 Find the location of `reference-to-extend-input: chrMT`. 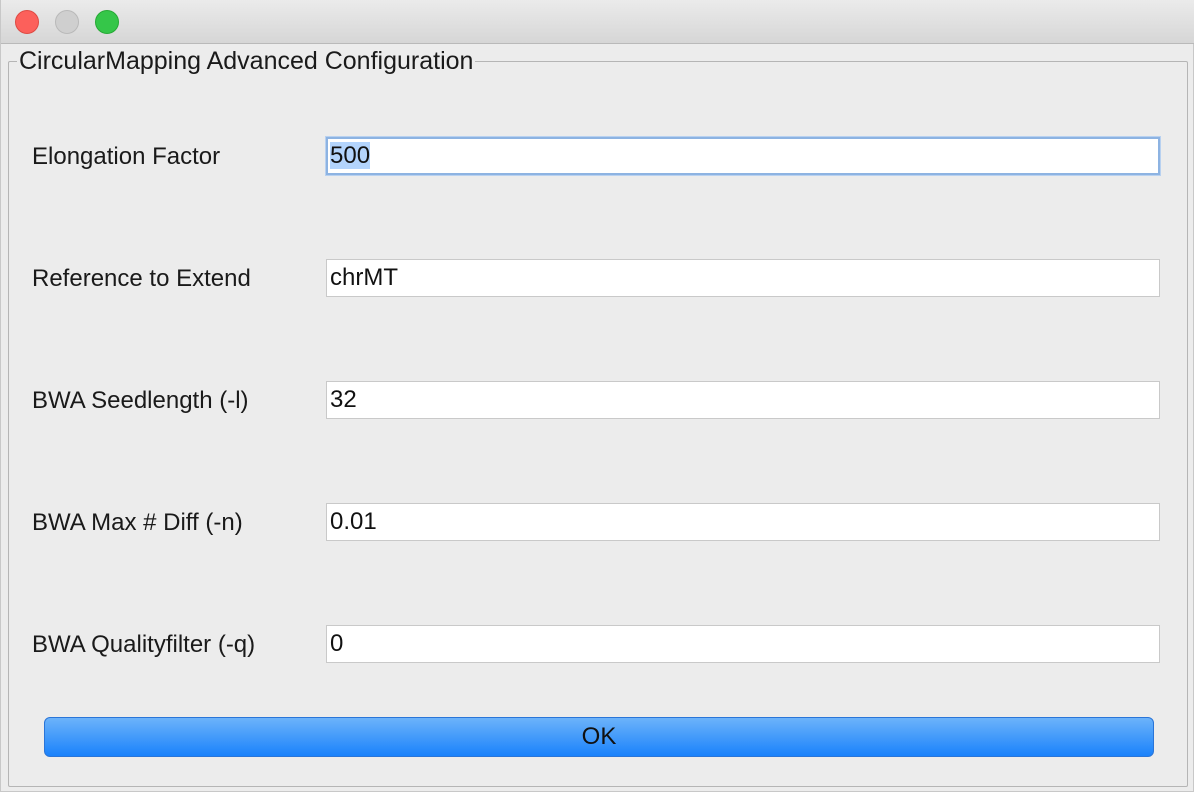

reference-to-extend-input: chrMT is located at coordinates (743, 278).